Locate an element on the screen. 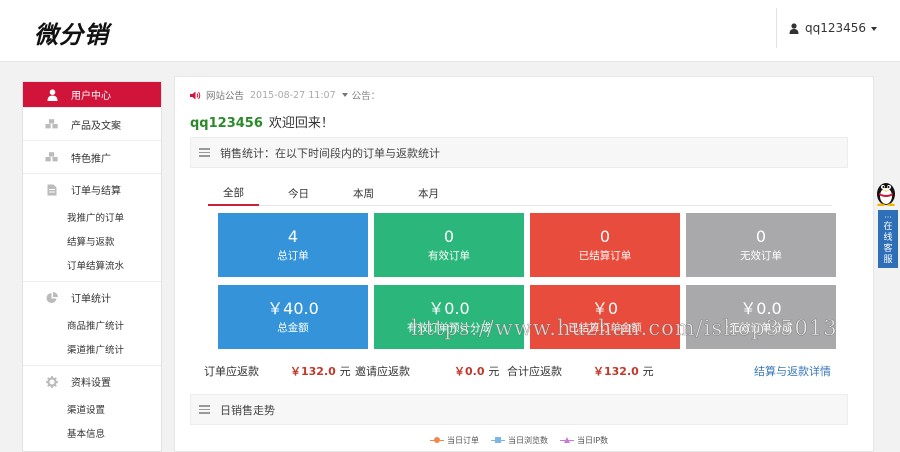 The height and width of the screenshot is (452, 900). tab-today: 今日 is located at coordinates (298, 193).